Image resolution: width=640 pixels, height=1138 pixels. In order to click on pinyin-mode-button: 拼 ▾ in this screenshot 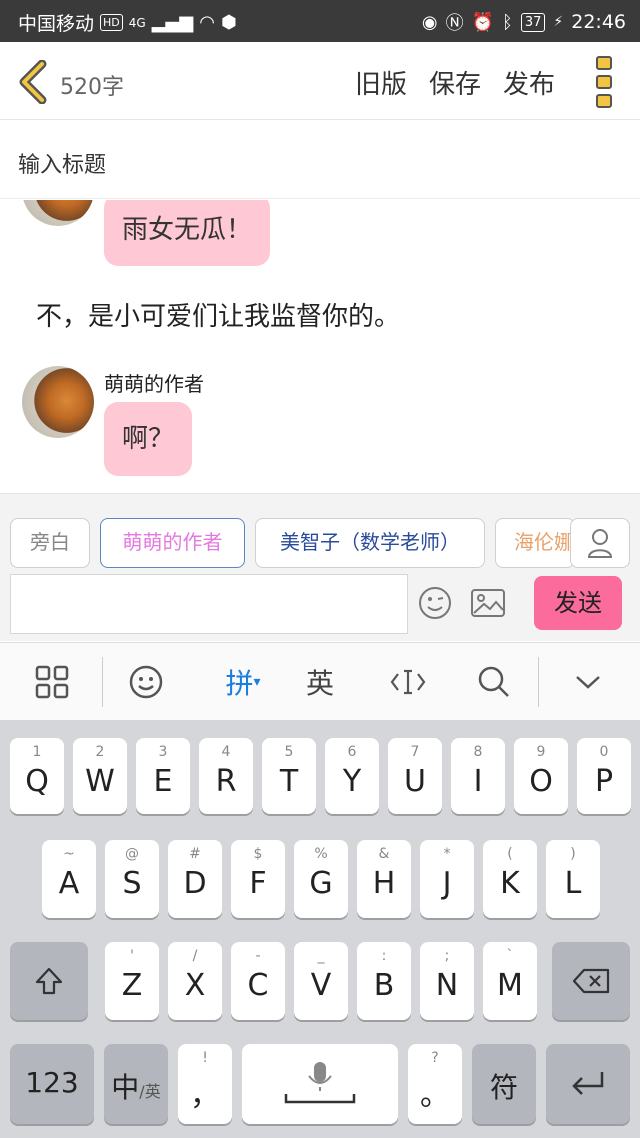, I will do `click(243, 682)`.